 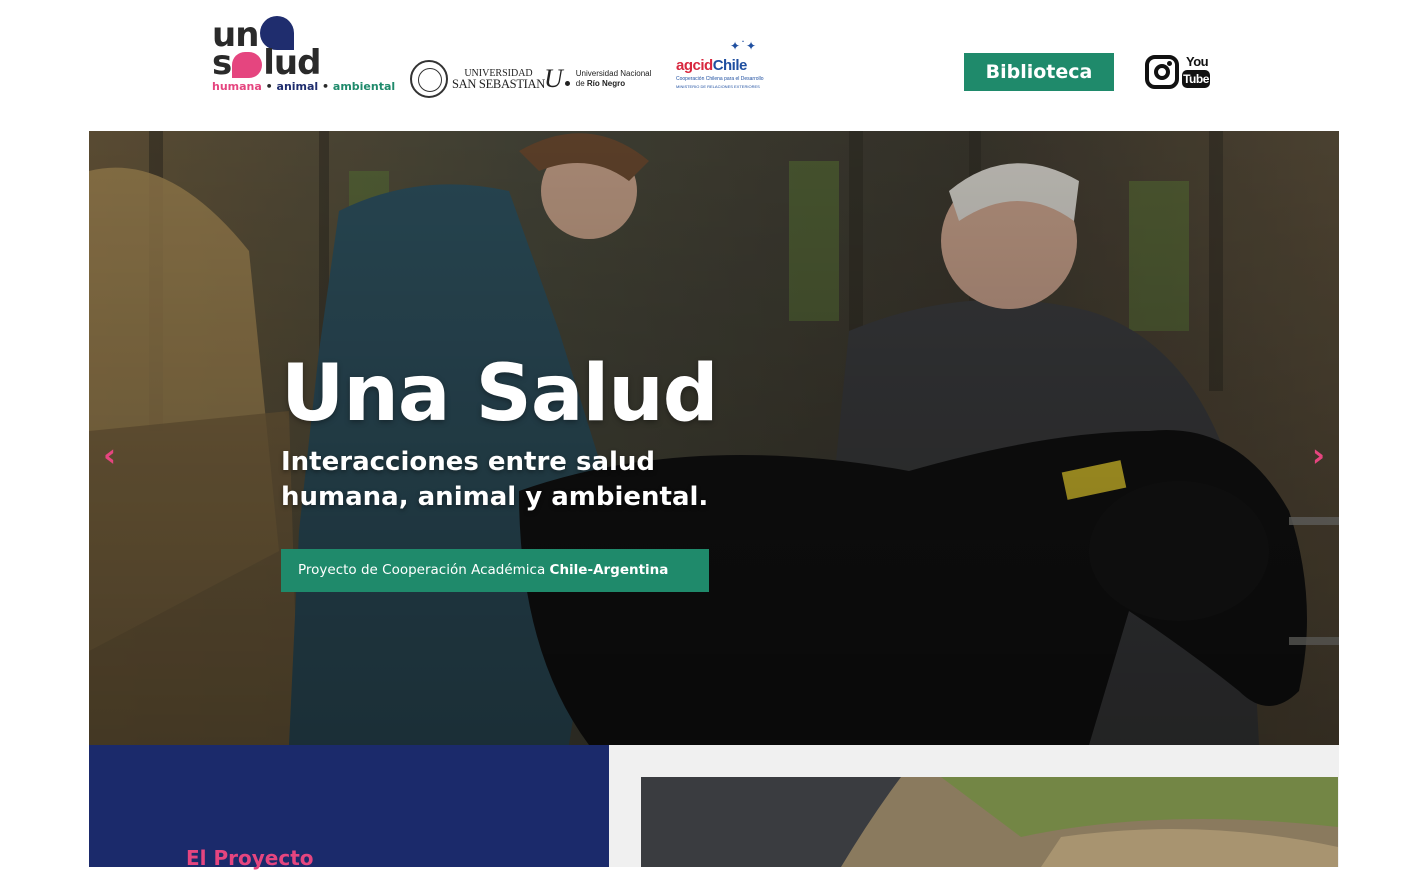 I want to click on unrn-line1: Universidad Nacional, so click(x=613, y=73).